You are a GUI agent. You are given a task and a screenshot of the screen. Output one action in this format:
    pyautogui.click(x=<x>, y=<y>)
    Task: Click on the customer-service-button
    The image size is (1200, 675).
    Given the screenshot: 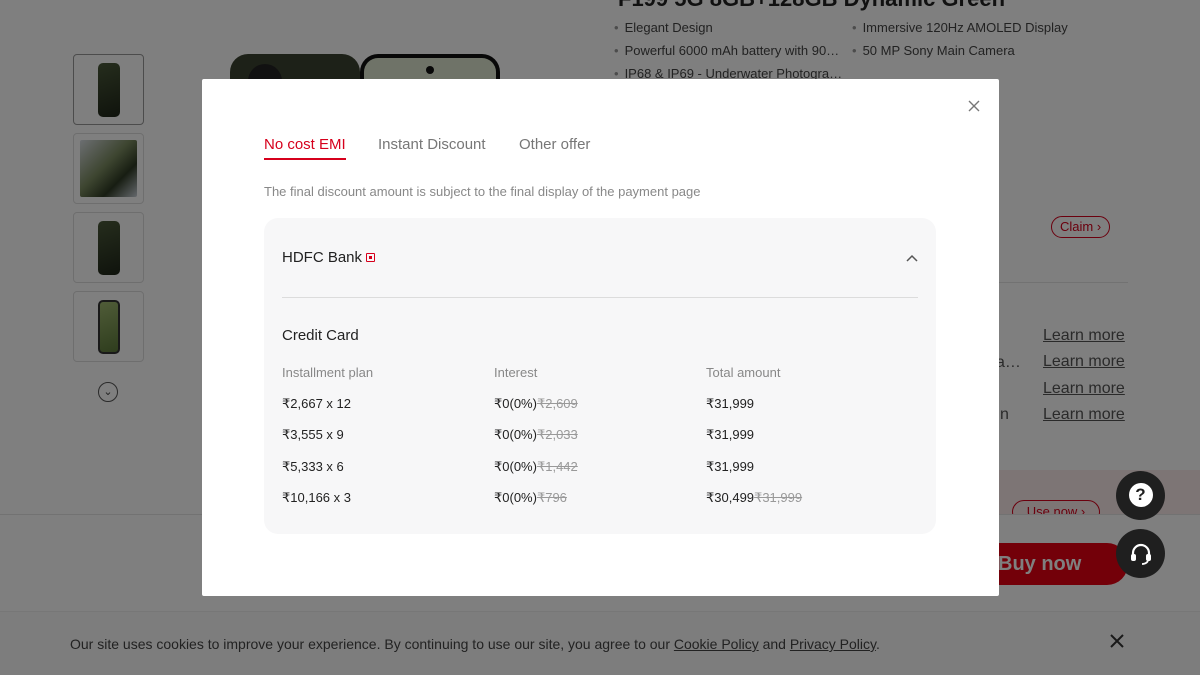 What is the action you would take?
    pyautogui.click(x=1140, y=553)
    